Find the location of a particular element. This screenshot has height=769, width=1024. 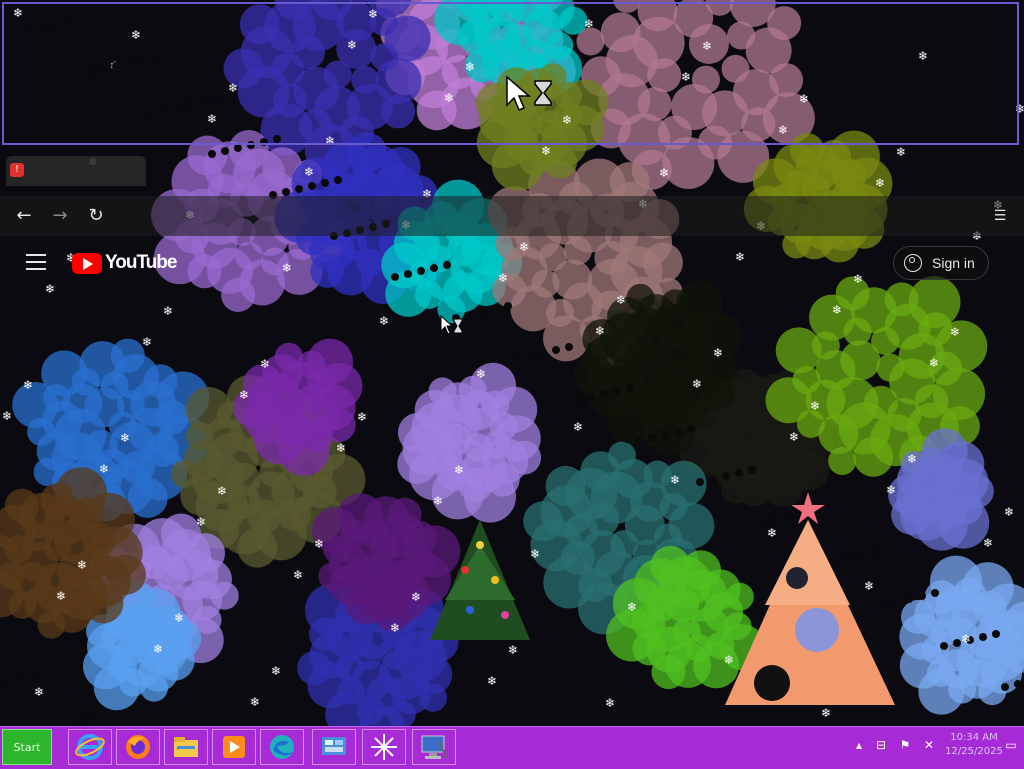

control-panel-icon is located at coordinates (334, 746).